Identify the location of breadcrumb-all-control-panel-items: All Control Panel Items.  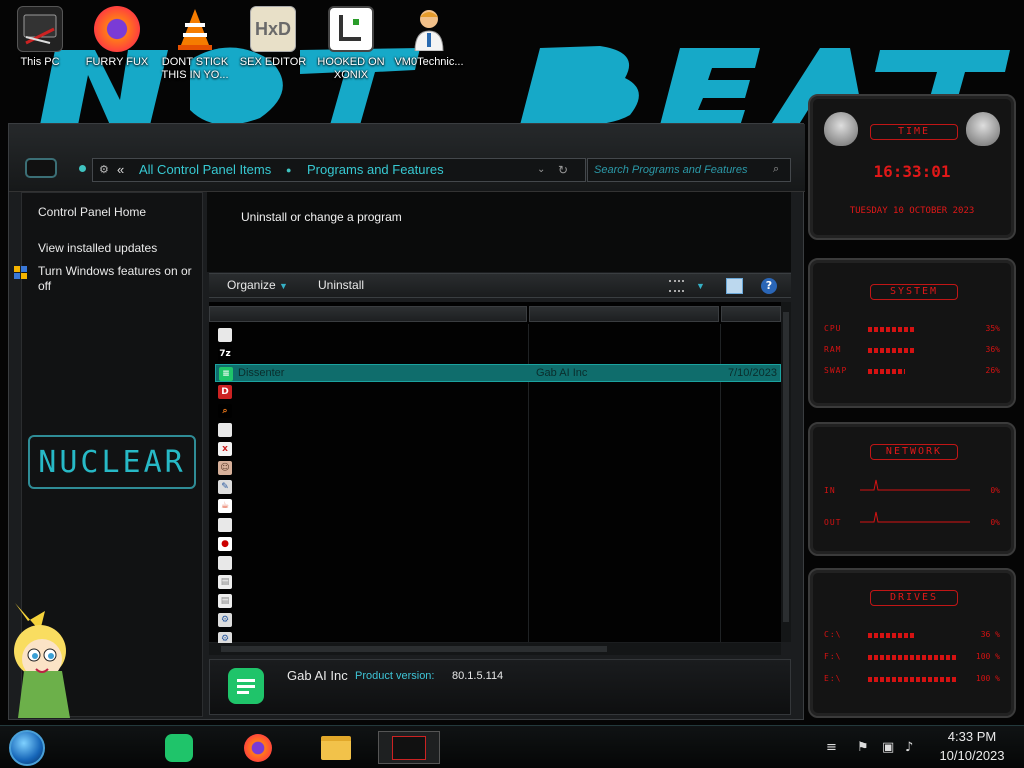
(205, 170).